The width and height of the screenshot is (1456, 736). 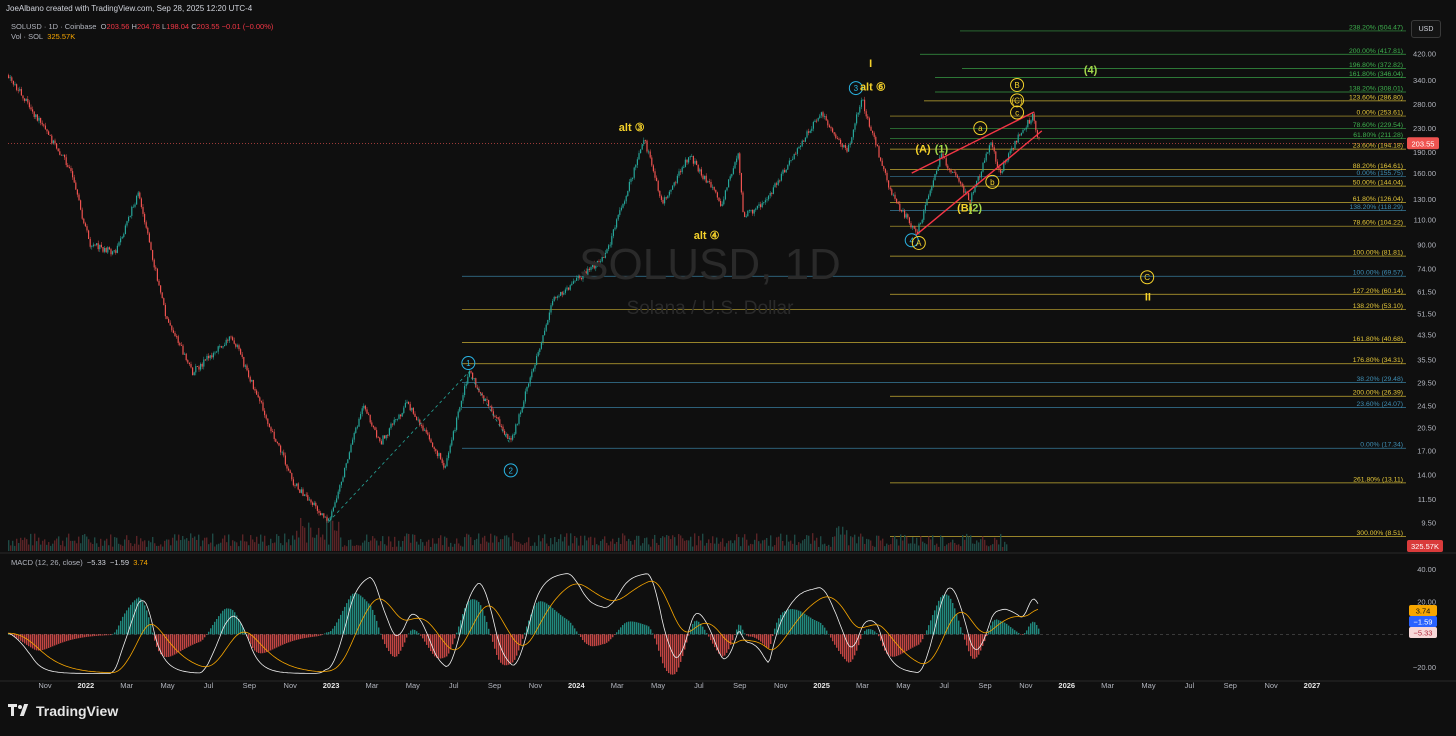 What do you see at coordinates (63, 711) in the screenshot?
I see `tradingview-brand: TradingView` at bounding box center [63, 711].